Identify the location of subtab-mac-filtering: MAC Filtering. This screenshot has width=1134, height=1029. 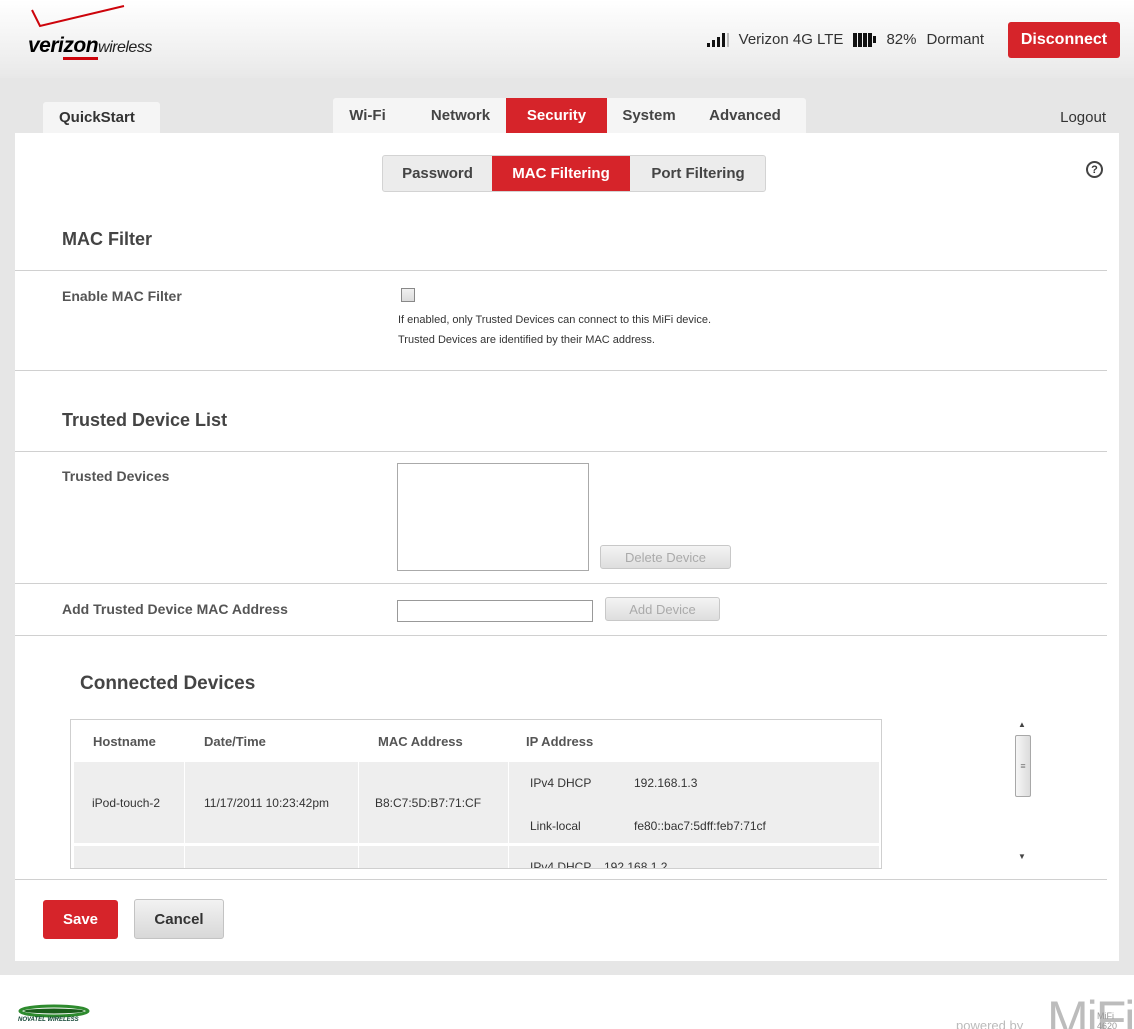
(561, 173).